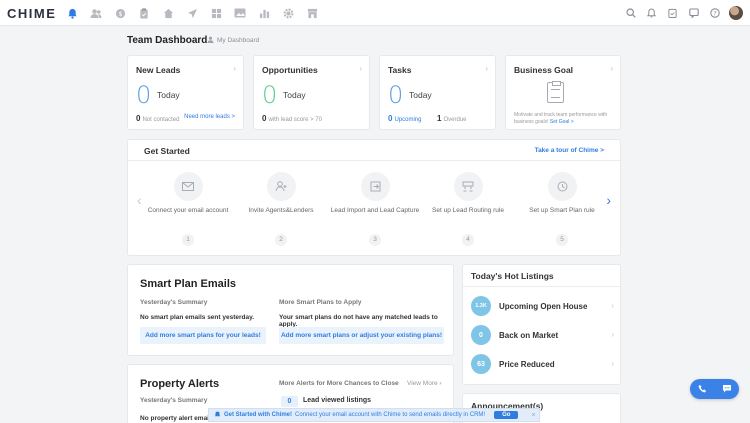 The height and width of the screenshot is (423, 750). Describe the element at coordinates (533, 415) in the screenshot. I see `close-icon: ×` at that location.